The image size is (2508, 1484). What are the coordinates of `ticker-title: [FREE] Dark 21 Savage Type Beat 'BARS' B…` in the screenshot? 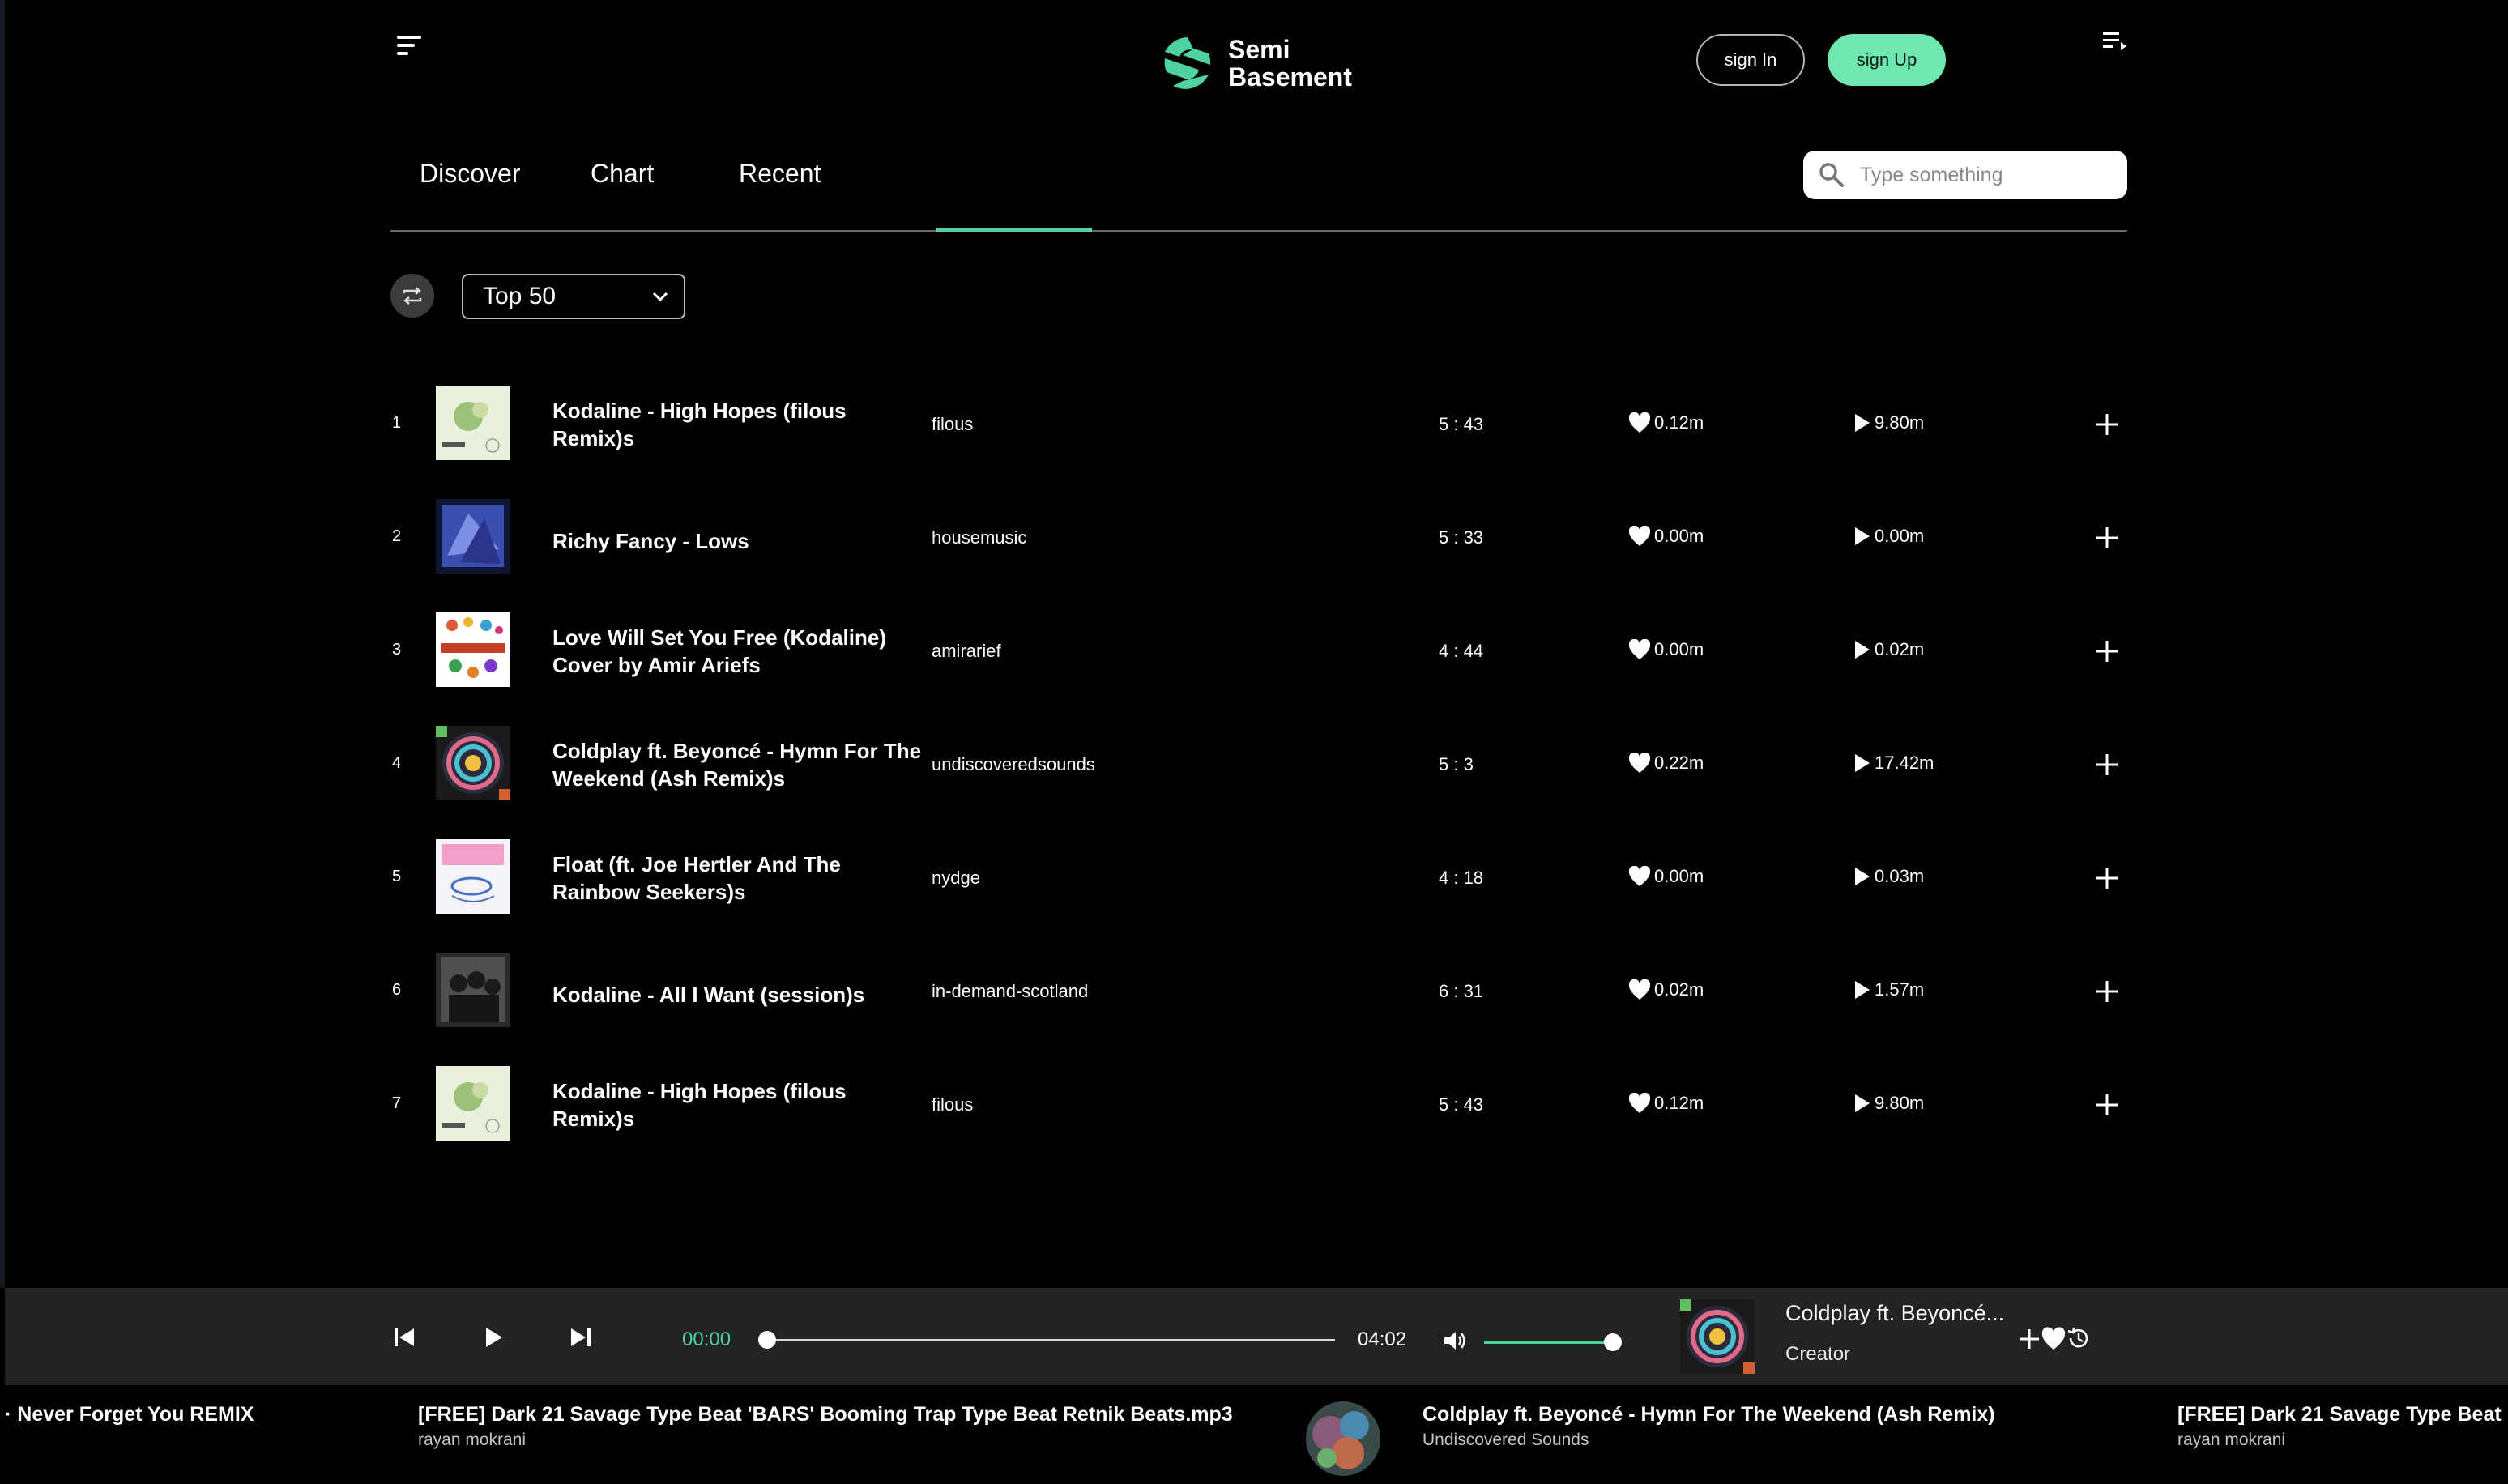 It's located at (825, 1414).